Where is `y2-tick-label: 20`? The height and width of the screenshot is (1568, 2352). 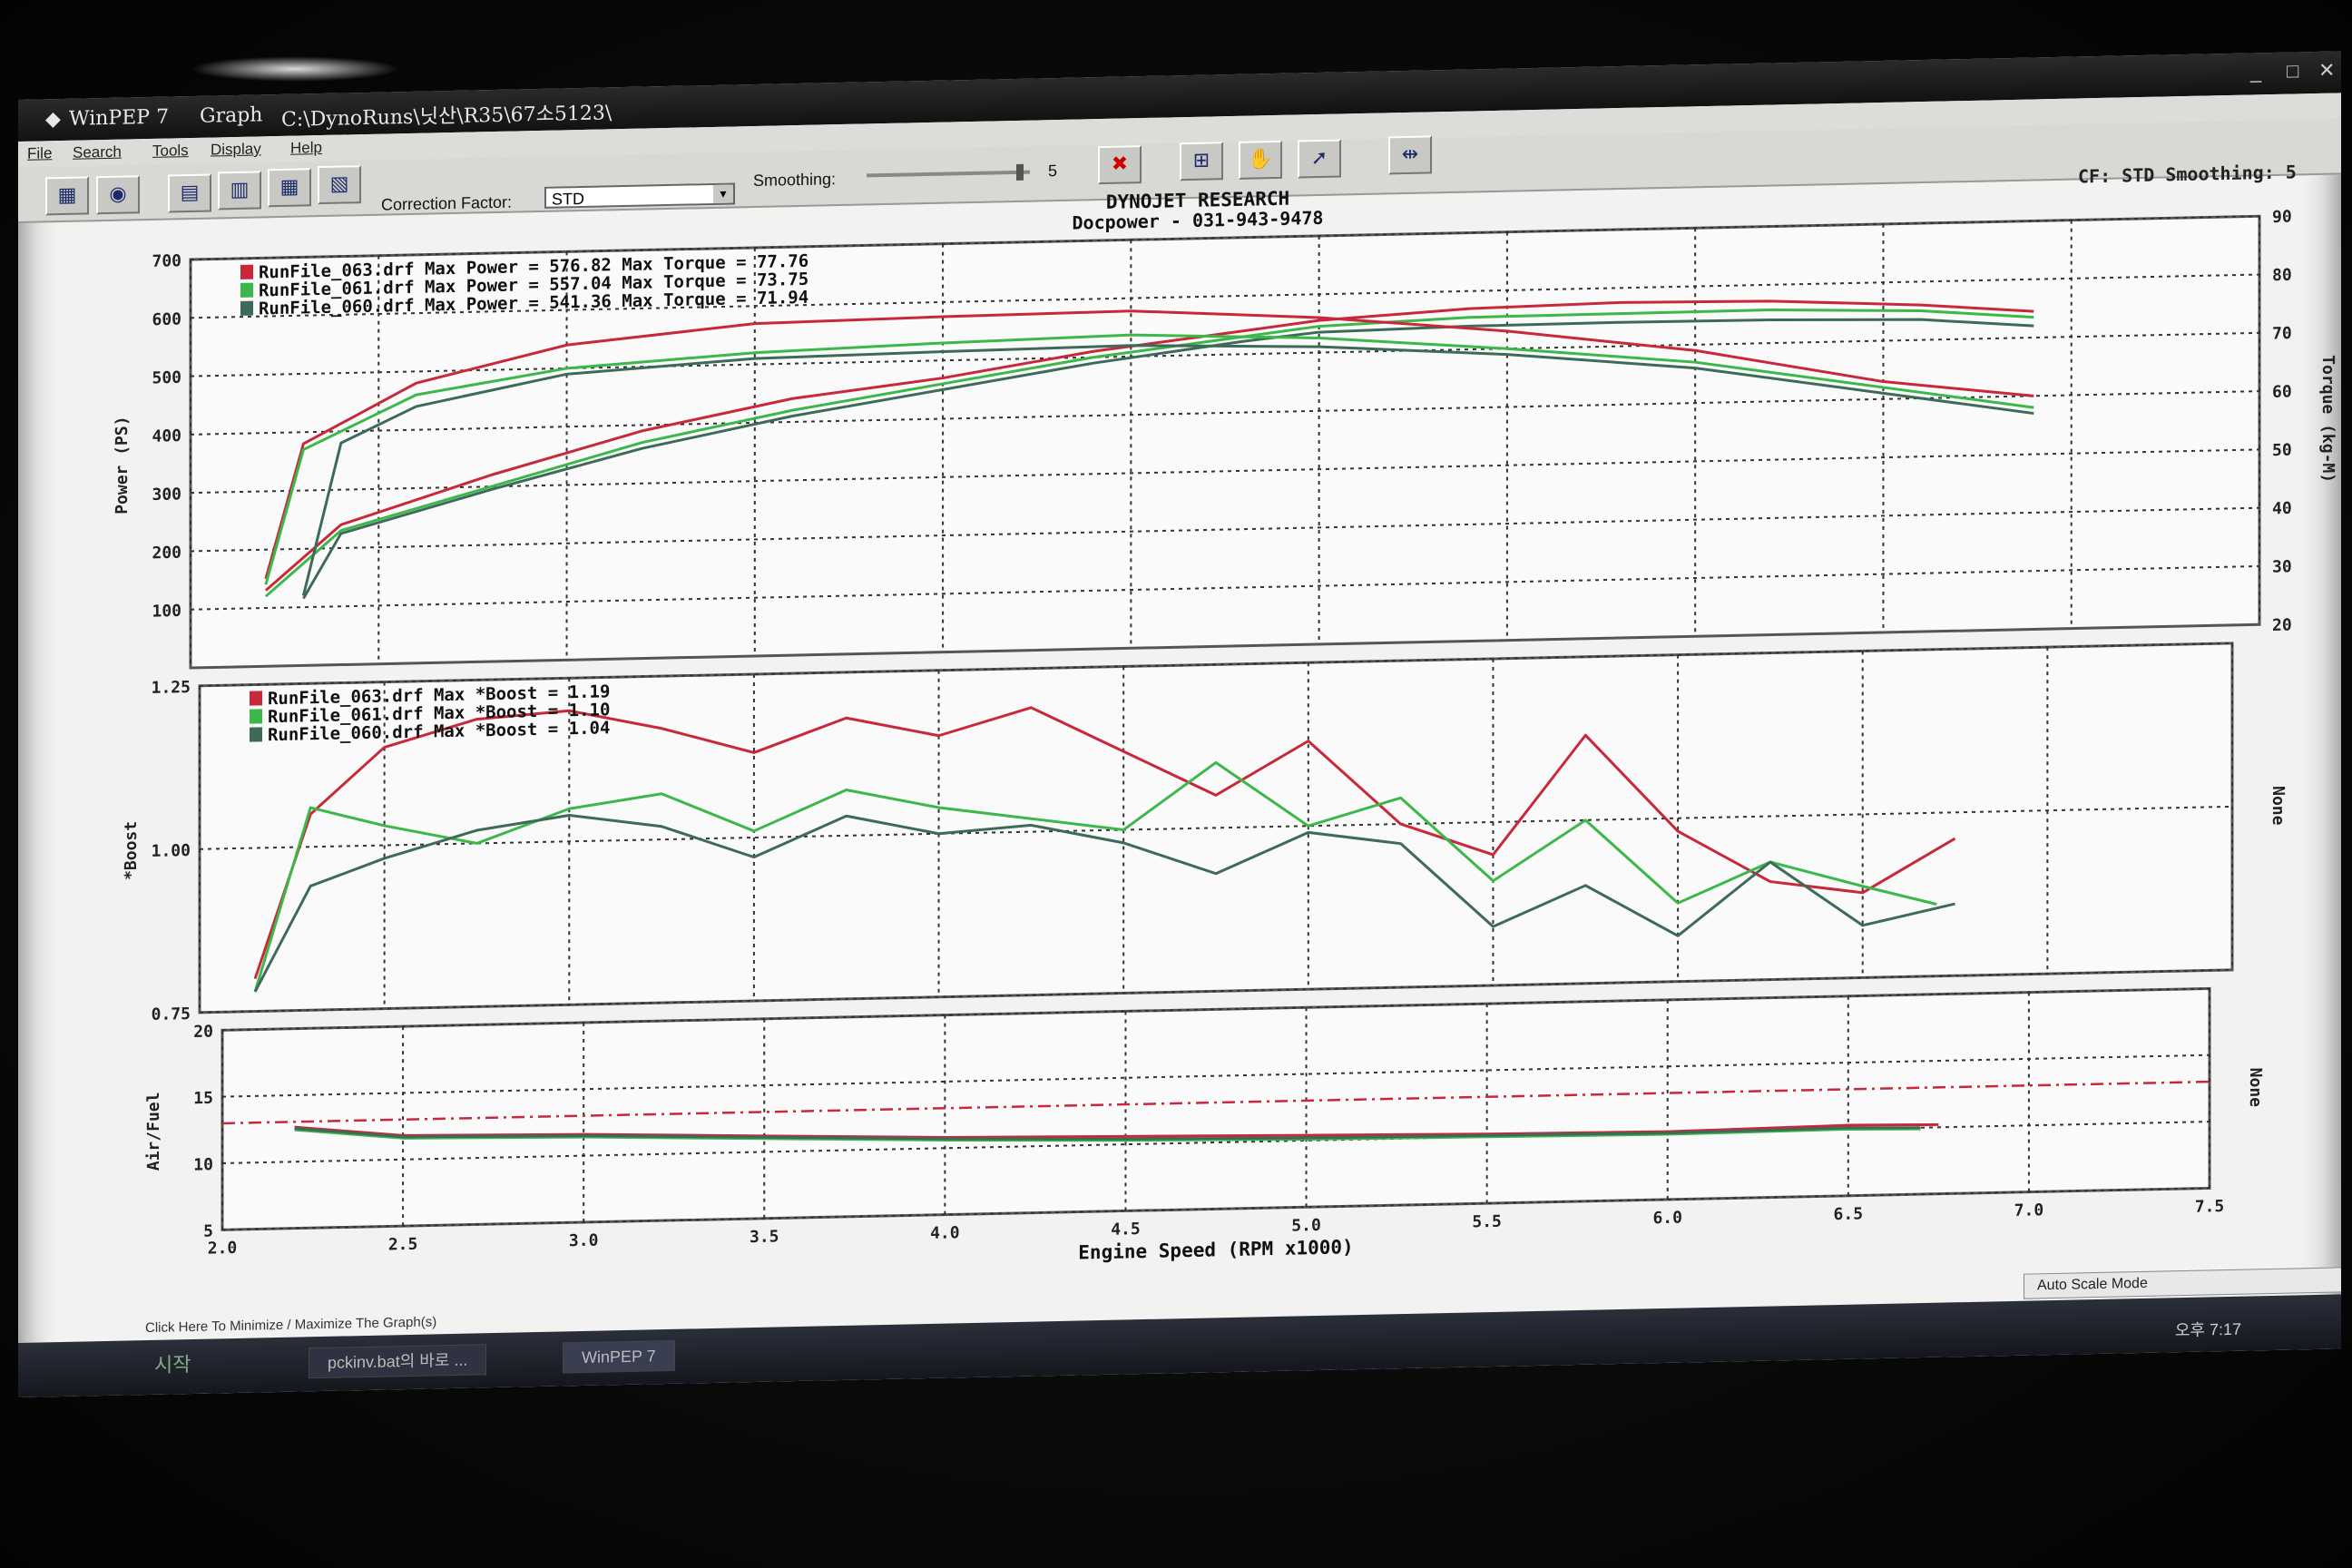 y2-tick-label: 20 is located at coordinates (2282, 625).